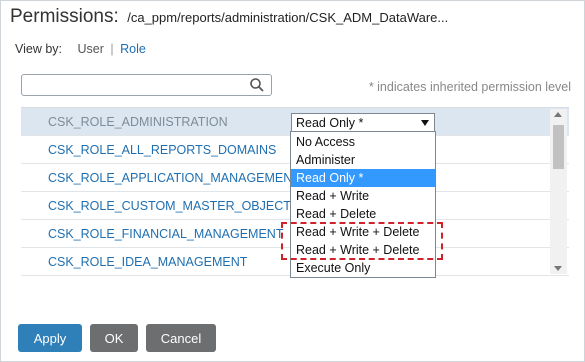  I want to click on view-by-user-link: User, so click(91, 49).